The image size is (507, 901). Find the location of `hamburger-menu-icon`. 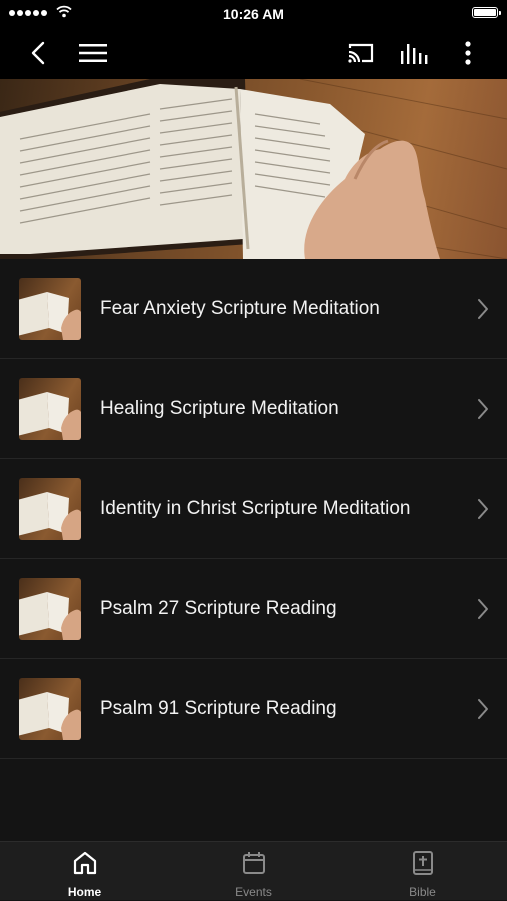

hamburger-menu-icon is located at coordinates (93, 52).